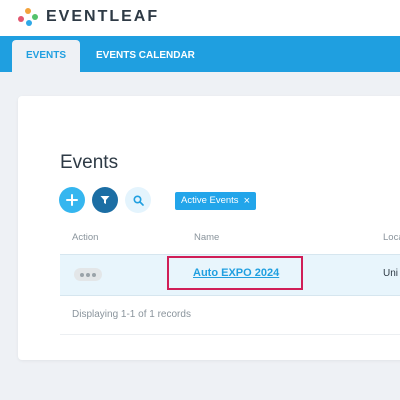 The height and width of the screenshot is (400, 400). I want to click on more-actions-button, so click(88, 274).